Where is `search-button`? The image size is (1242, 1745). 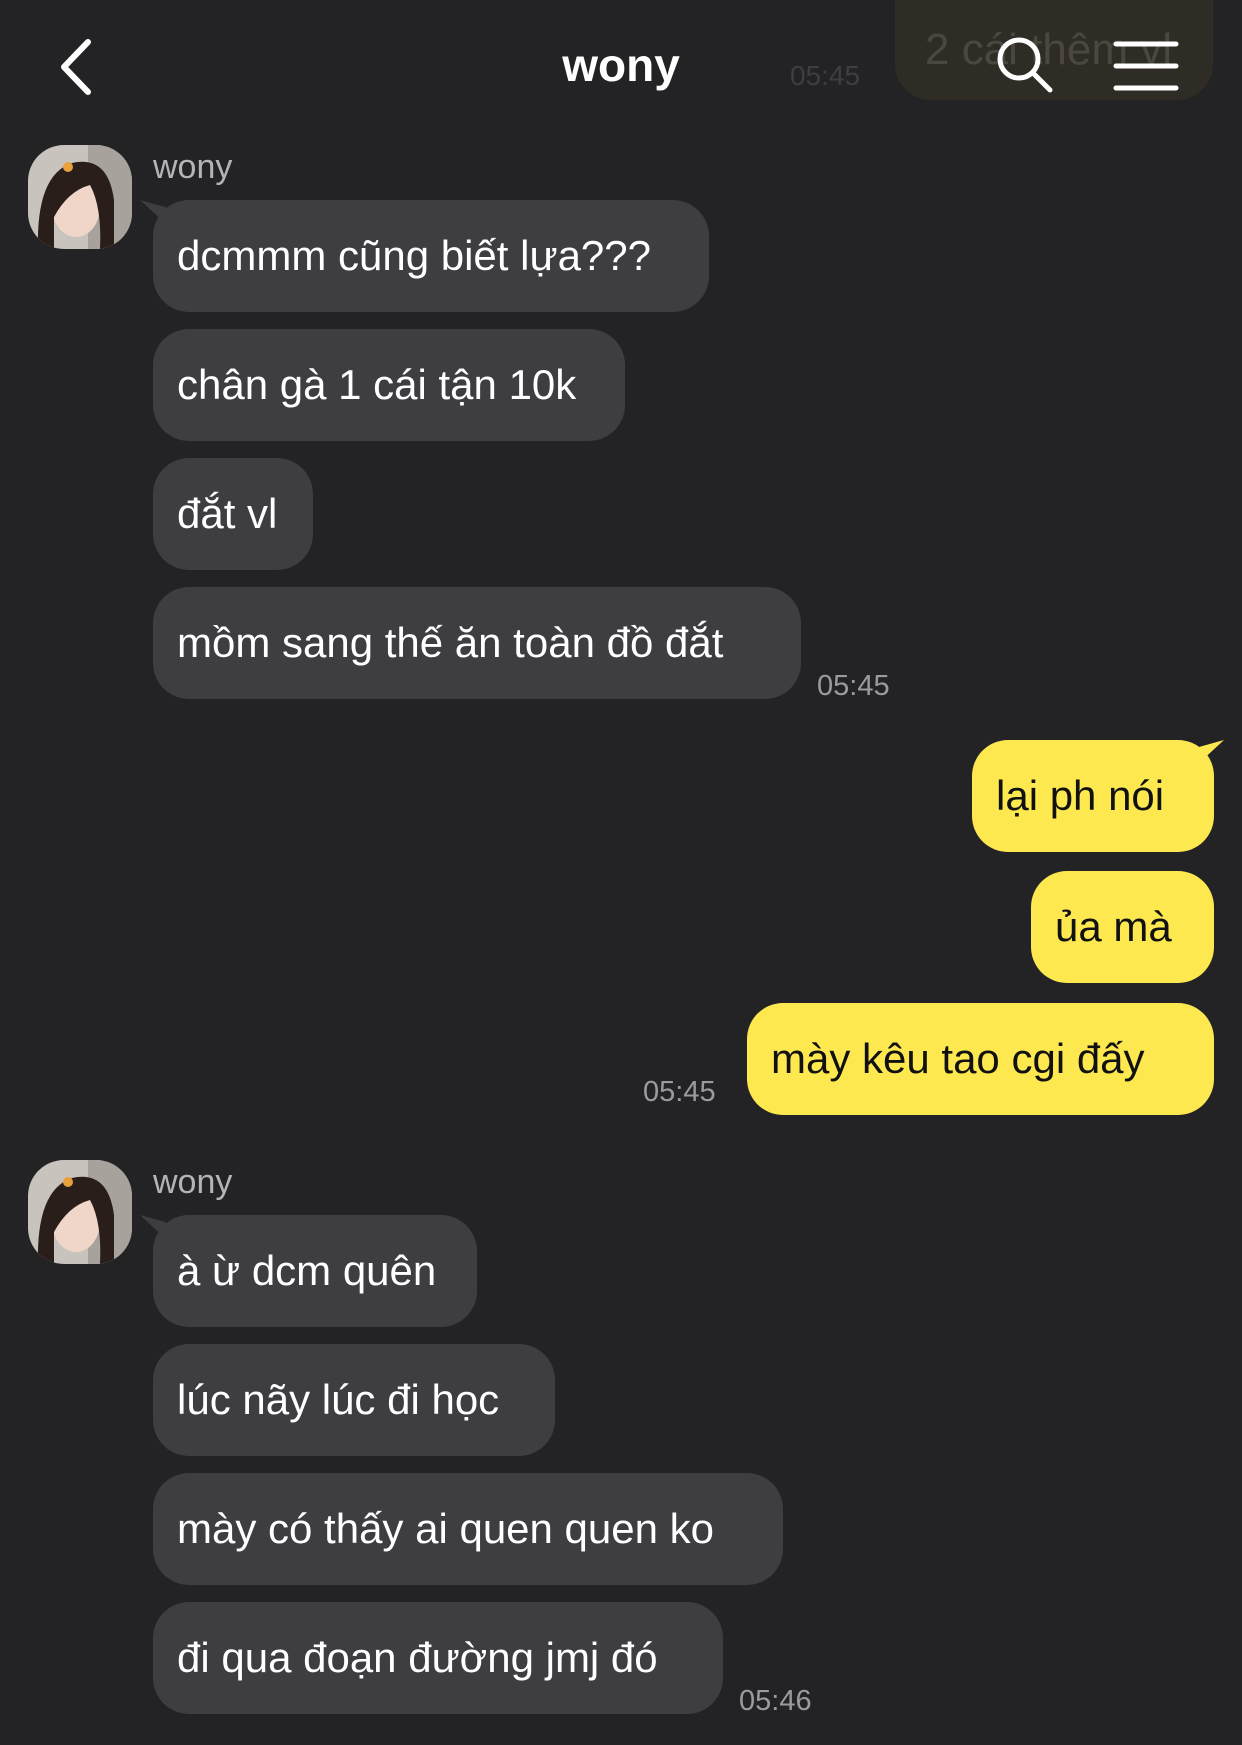
search-button is located at coordinates (1025, 65).